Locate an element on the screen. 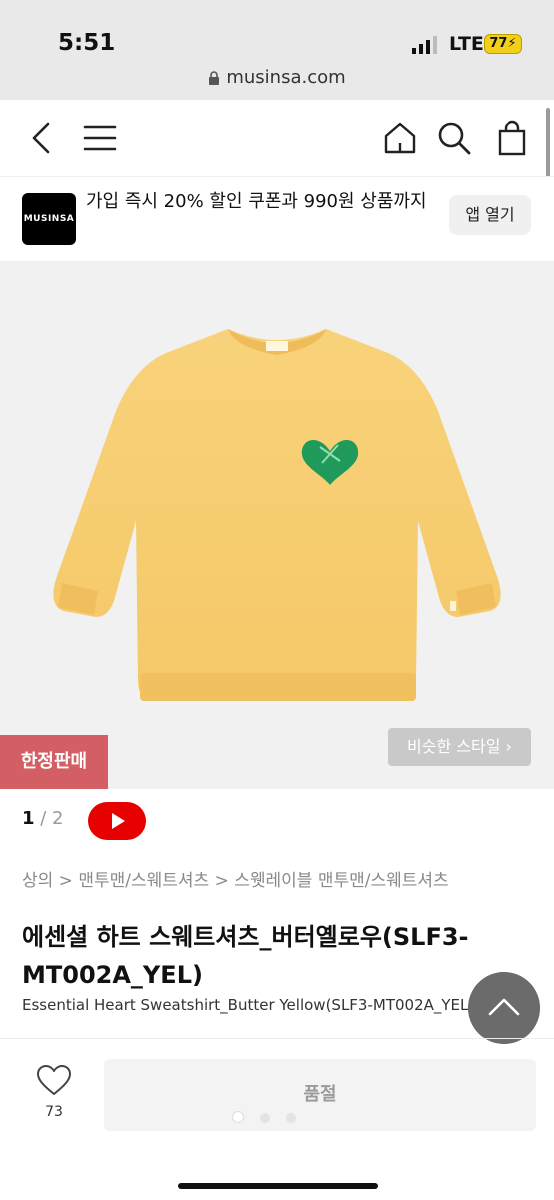 The width and height of the screenshot is (554, 1200). banner-message: 가입 즉시 20% 할인 쿠폰과 990원 상품까지 is located at coordinates (256, 201).